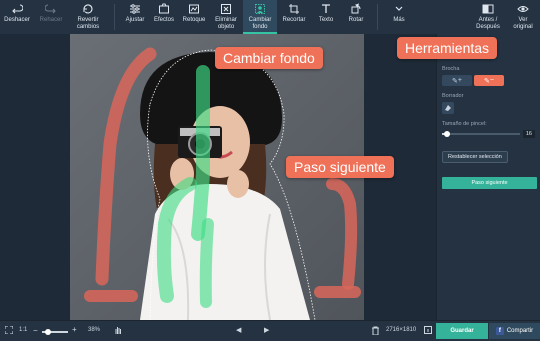 The height and width of the screenshot is (341, 540). I want to click on crop-icon, so click(294, 9).